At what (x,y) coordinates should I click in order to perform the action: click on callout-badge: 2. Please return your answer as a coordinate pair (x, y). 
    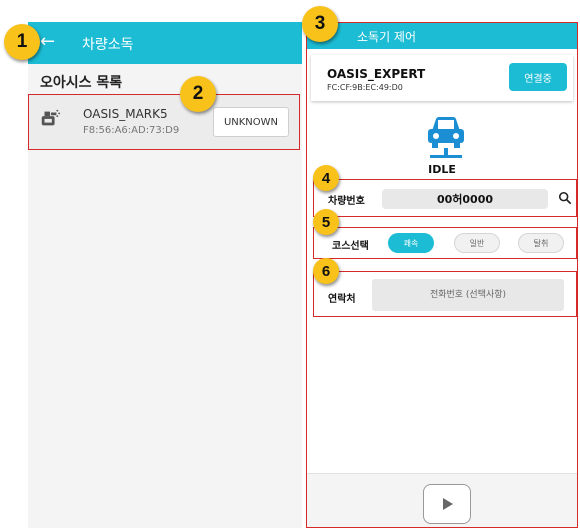
    Looking at the image, I should click on (198, 94).